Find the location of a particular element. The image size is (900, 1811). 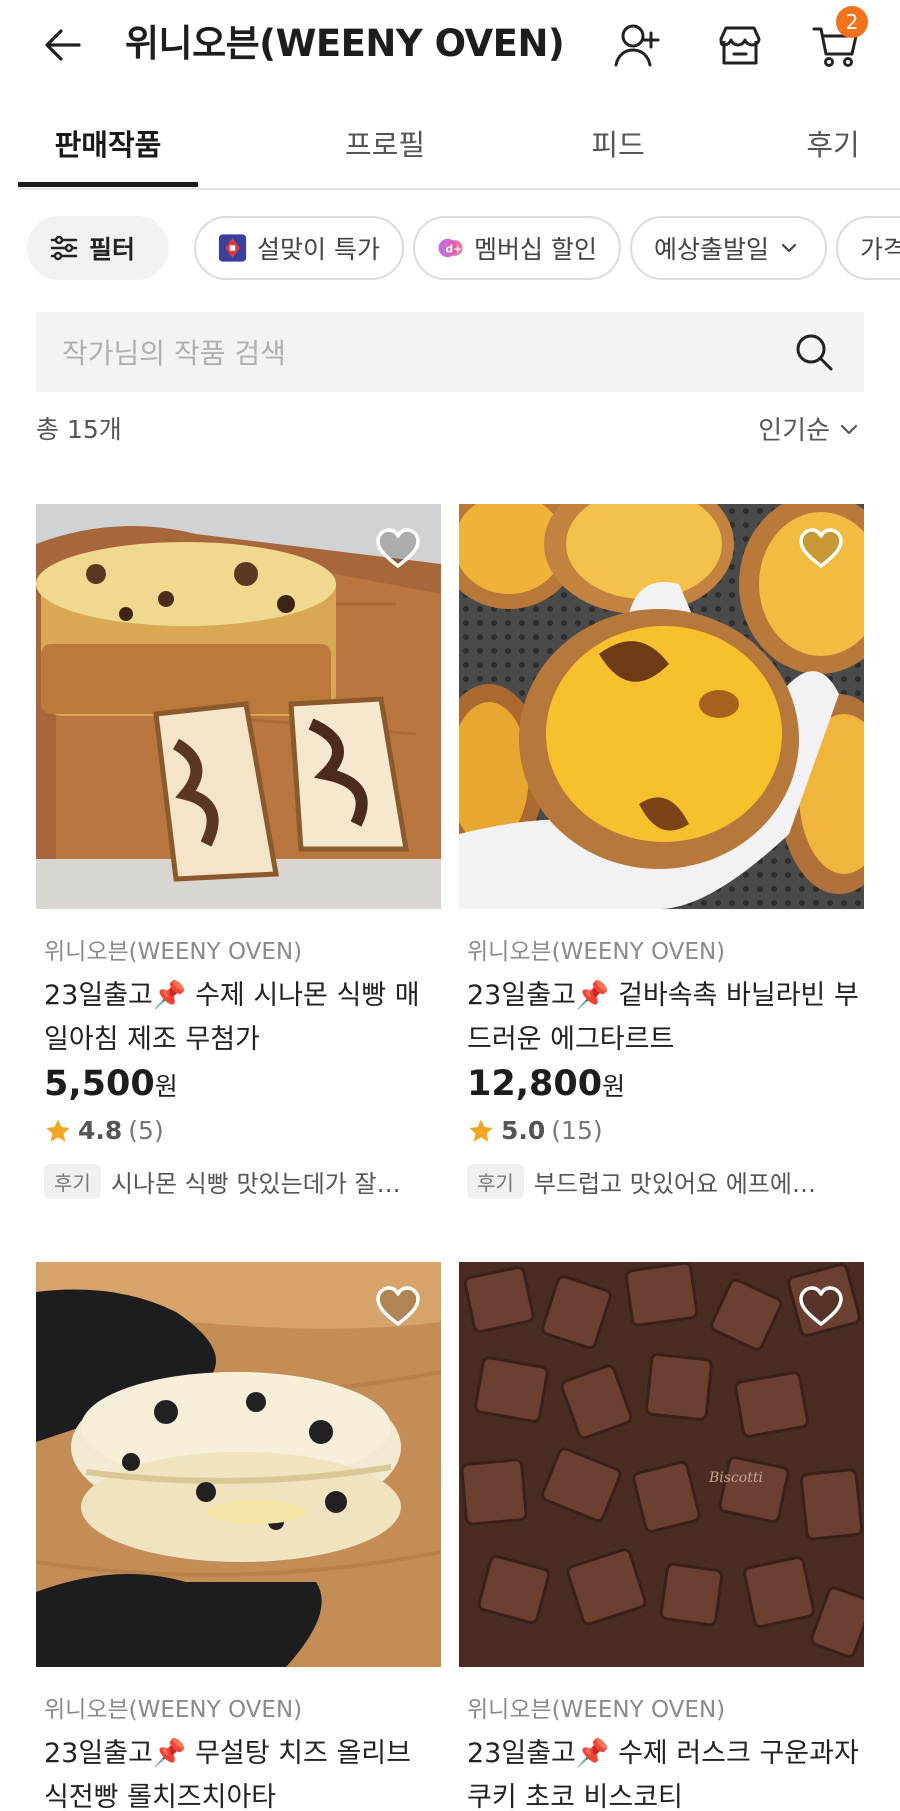

chip-price-dropdown: 가격 is located at coordinates (868, 248).